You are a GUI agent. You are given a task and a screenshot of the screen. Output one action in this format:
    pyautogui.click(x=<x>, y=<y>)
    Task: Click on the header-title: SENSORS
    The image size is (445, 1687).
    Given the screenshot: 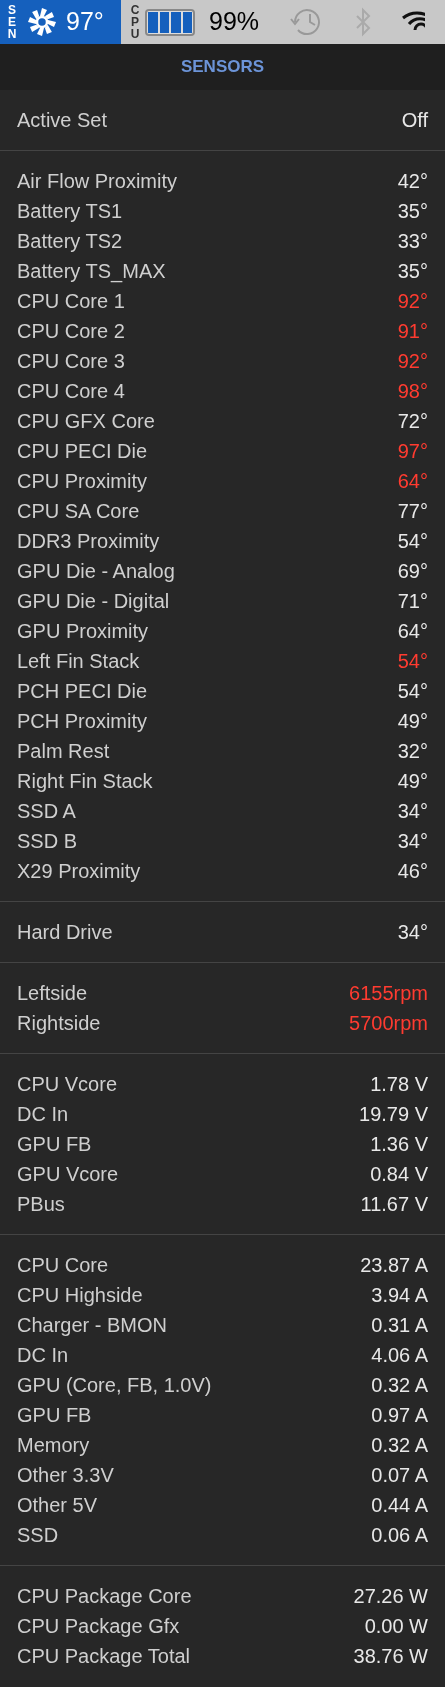 What is the action you would take?
    pyautogui.click(x=222, y=67)
    